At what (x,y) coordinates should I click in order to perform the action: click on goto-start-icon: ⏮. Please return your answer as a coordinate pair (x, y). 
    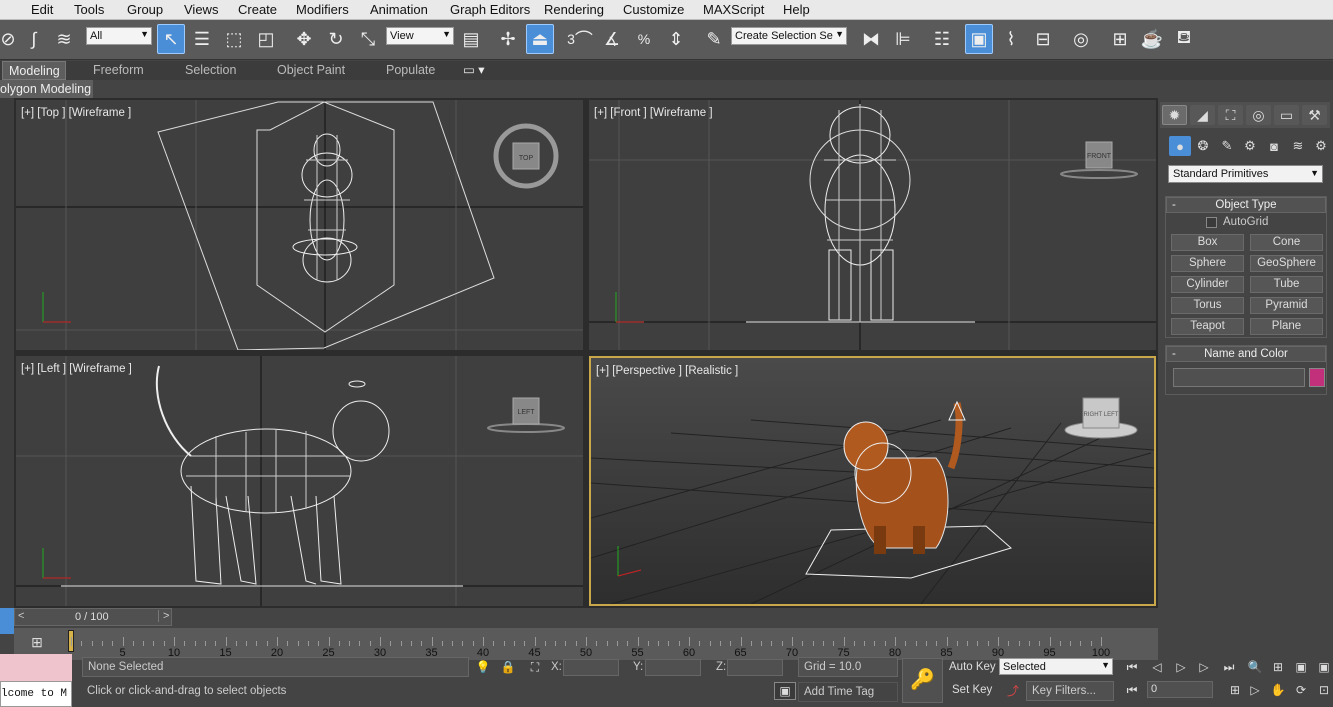
    Looking at the image, I should click on (1132, 667).